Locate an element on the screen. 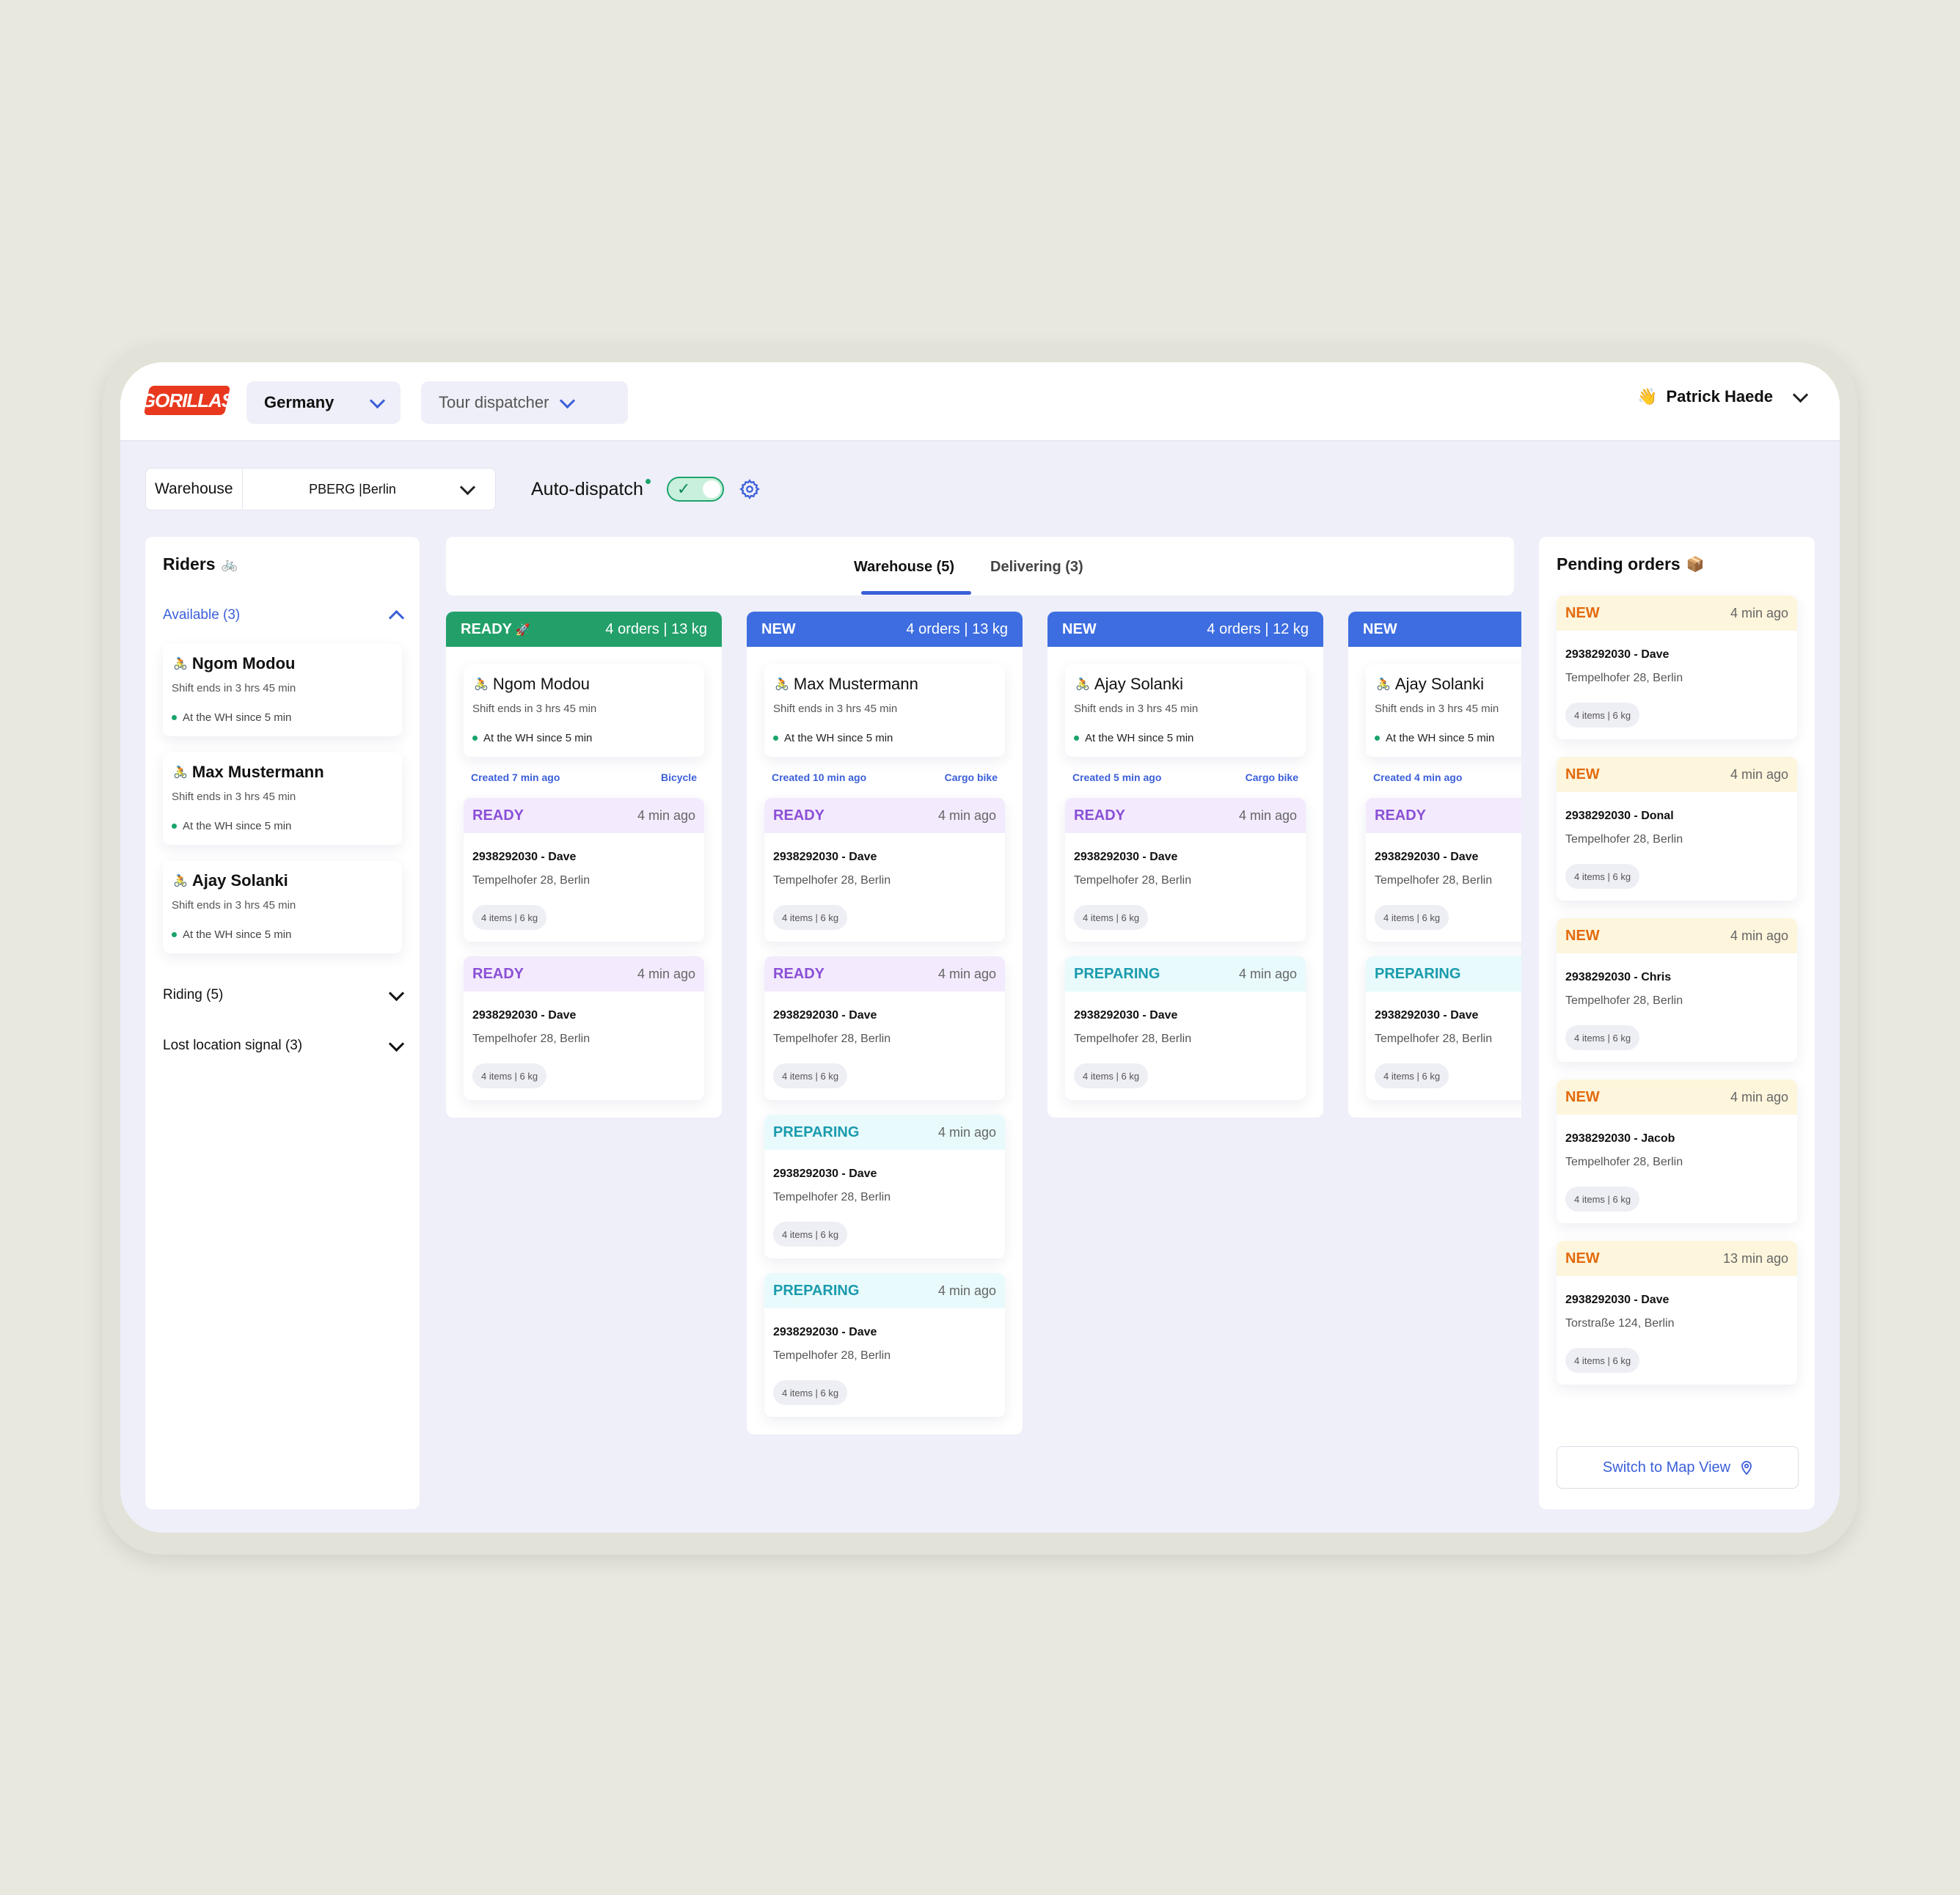  switch-to-map-view-button: Switch to Map View is located at coordinates (1678, 1467).